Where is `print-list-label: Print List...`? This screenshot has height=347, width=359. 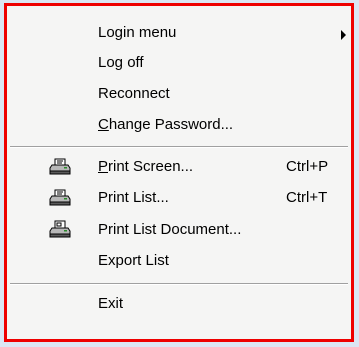
print-list-label: Print List... is located at coordinates (133, 197).